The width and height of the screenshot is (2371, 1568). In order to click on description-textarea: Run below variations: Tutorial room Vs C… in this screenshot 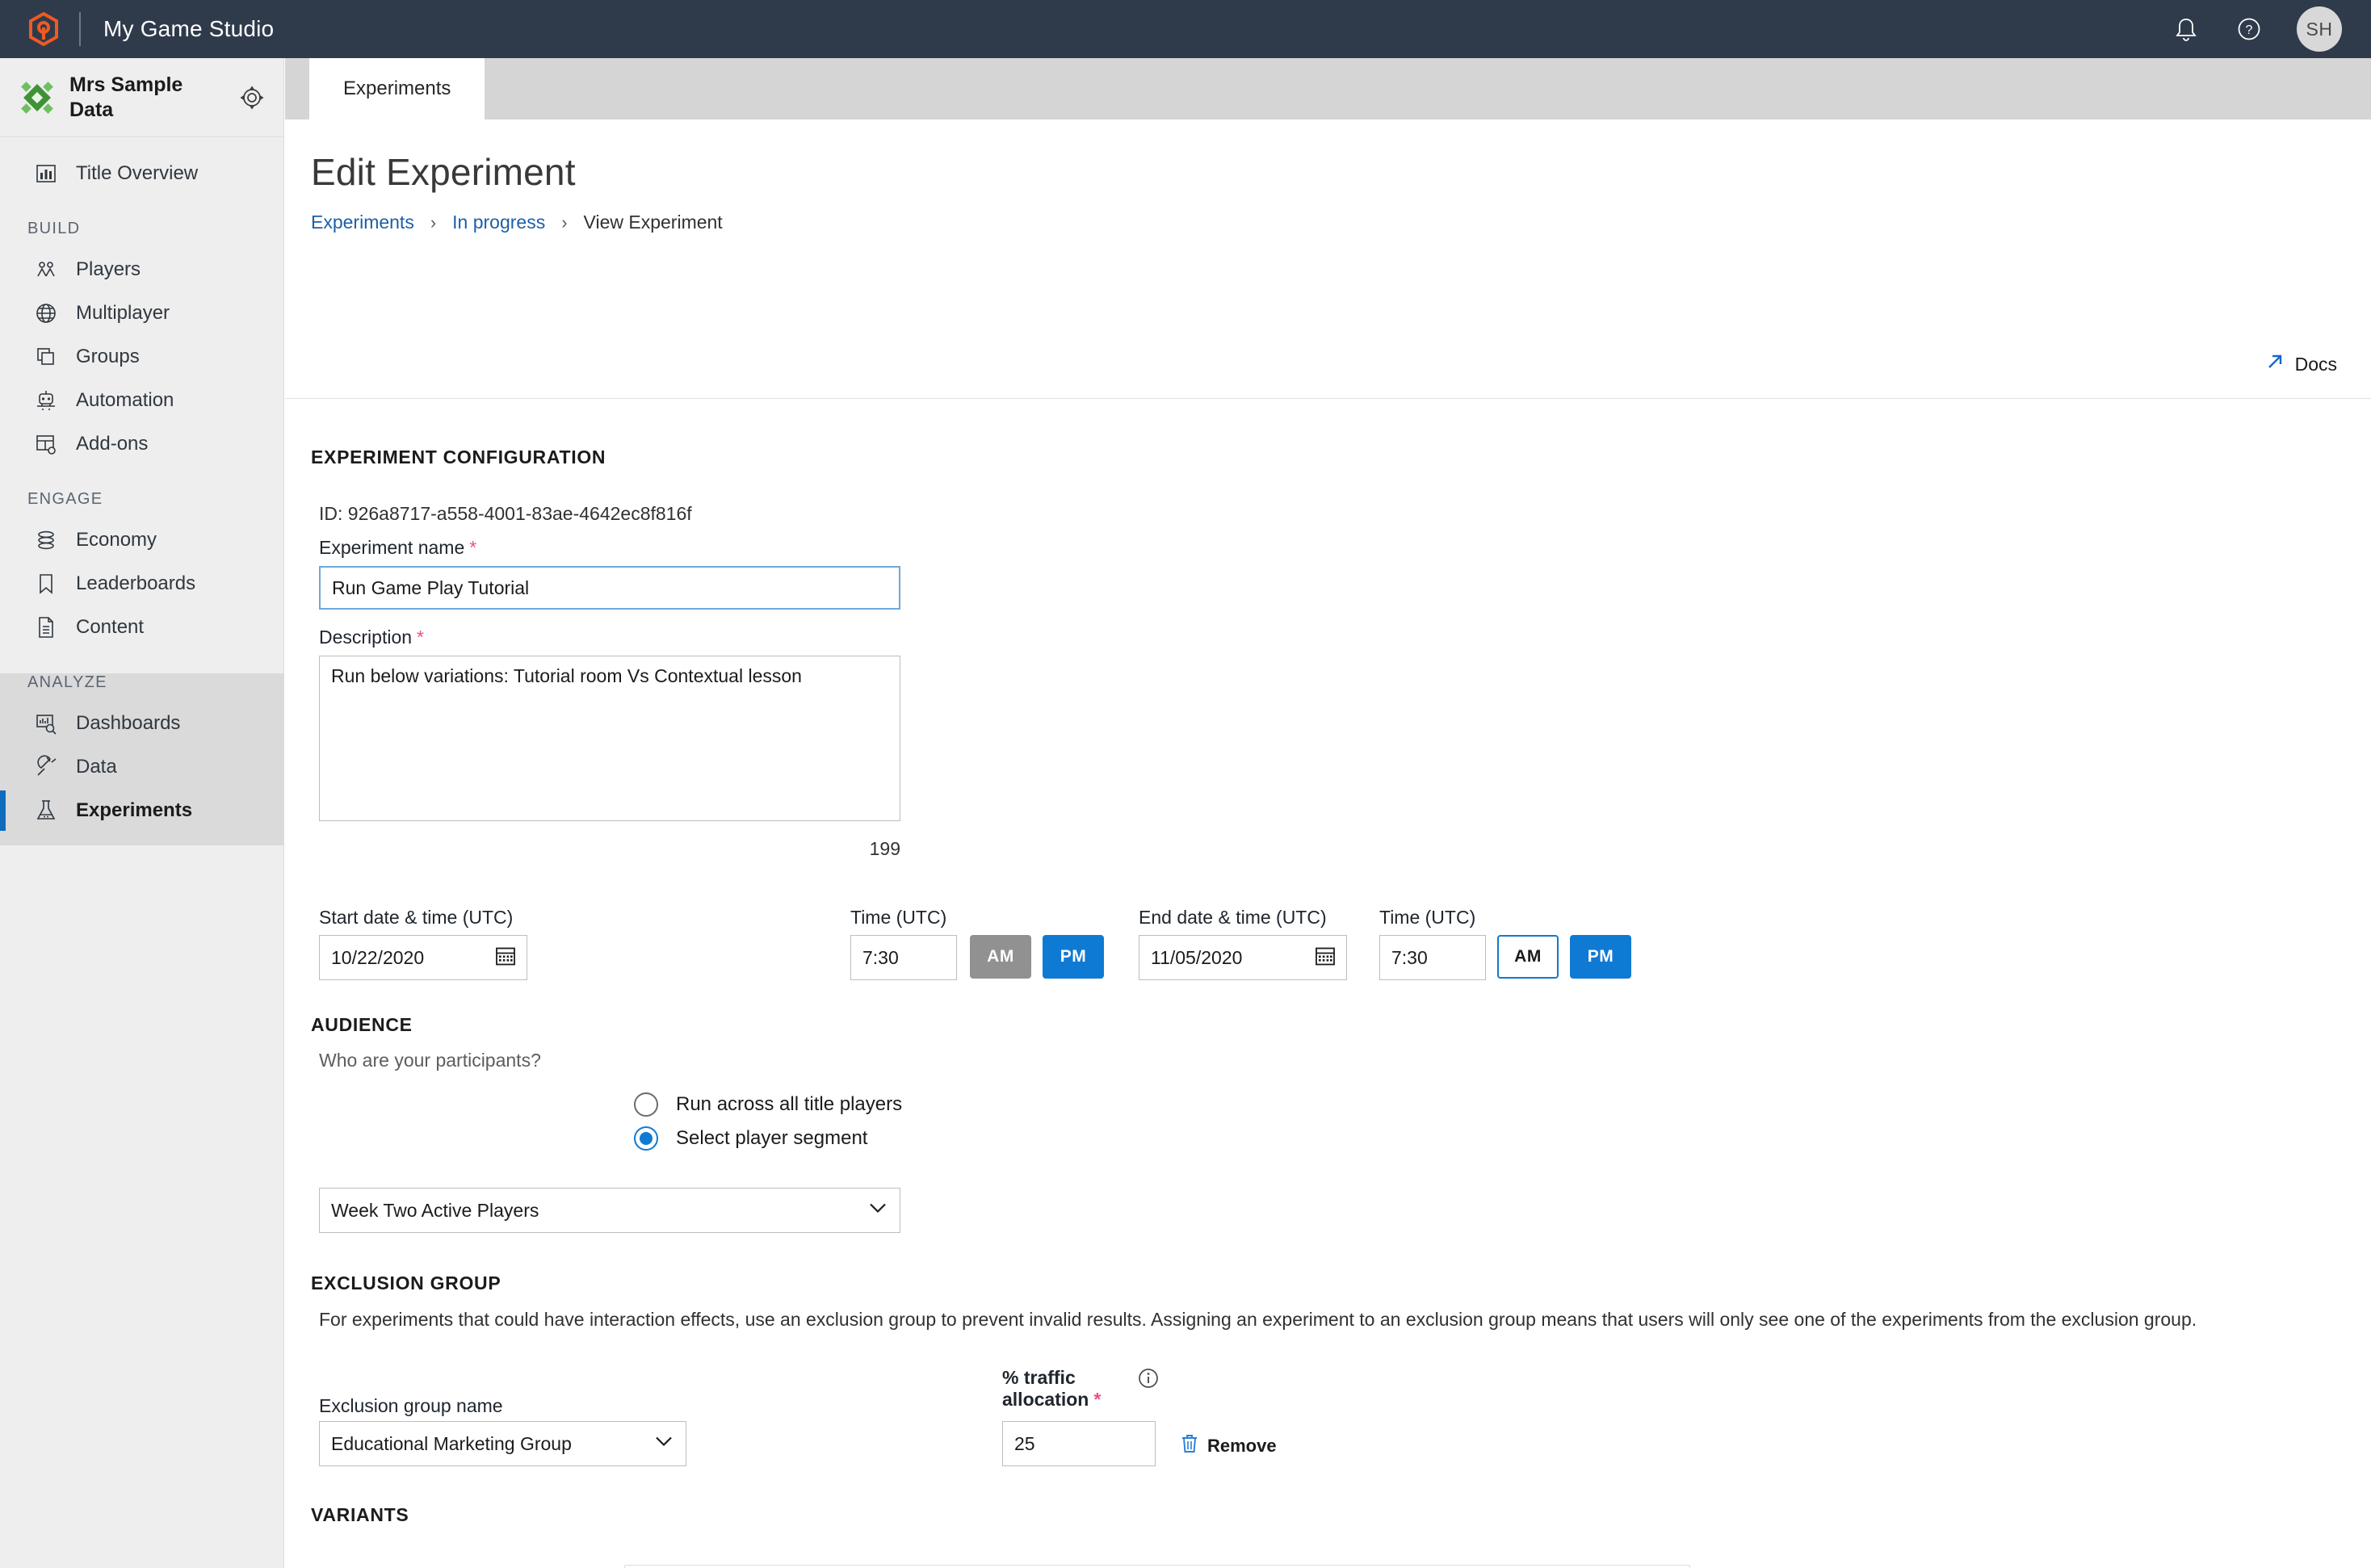, I will do `click(609, 738)`.